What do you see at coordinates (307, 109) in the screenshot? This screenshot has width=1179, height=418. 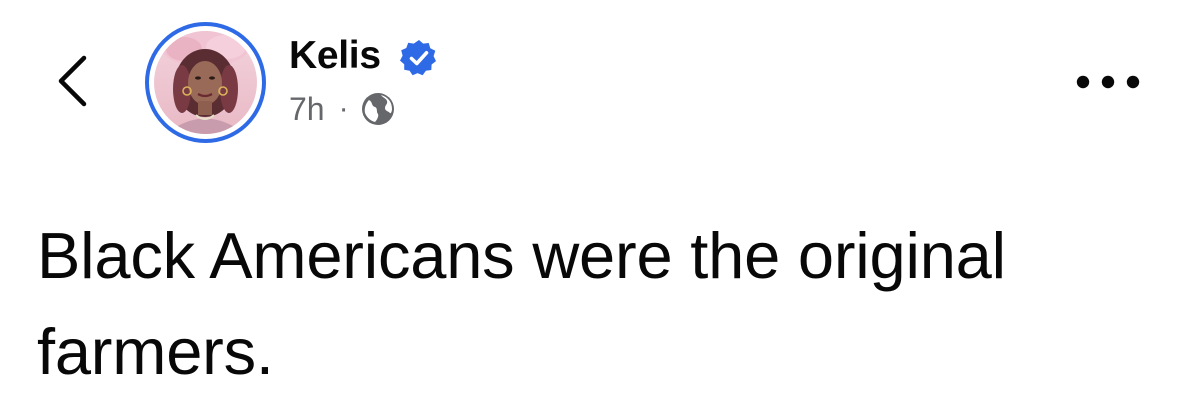 I see `post-time: 7h` at bounding box center [307, 109].